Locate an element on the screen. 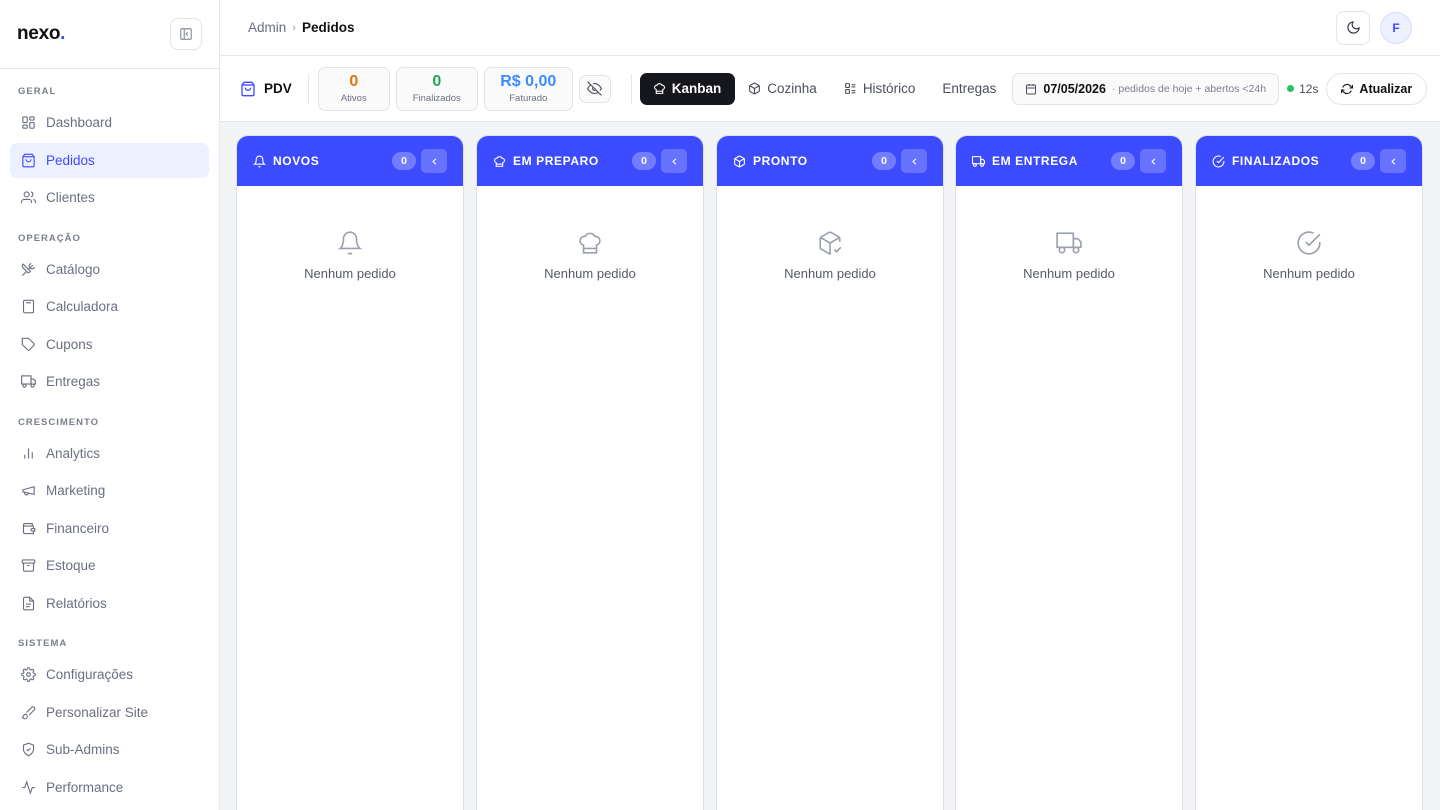 This screenshot has height=810, width=1440. date-value: 07/05/2026 is located at coordinates (1074, 88).